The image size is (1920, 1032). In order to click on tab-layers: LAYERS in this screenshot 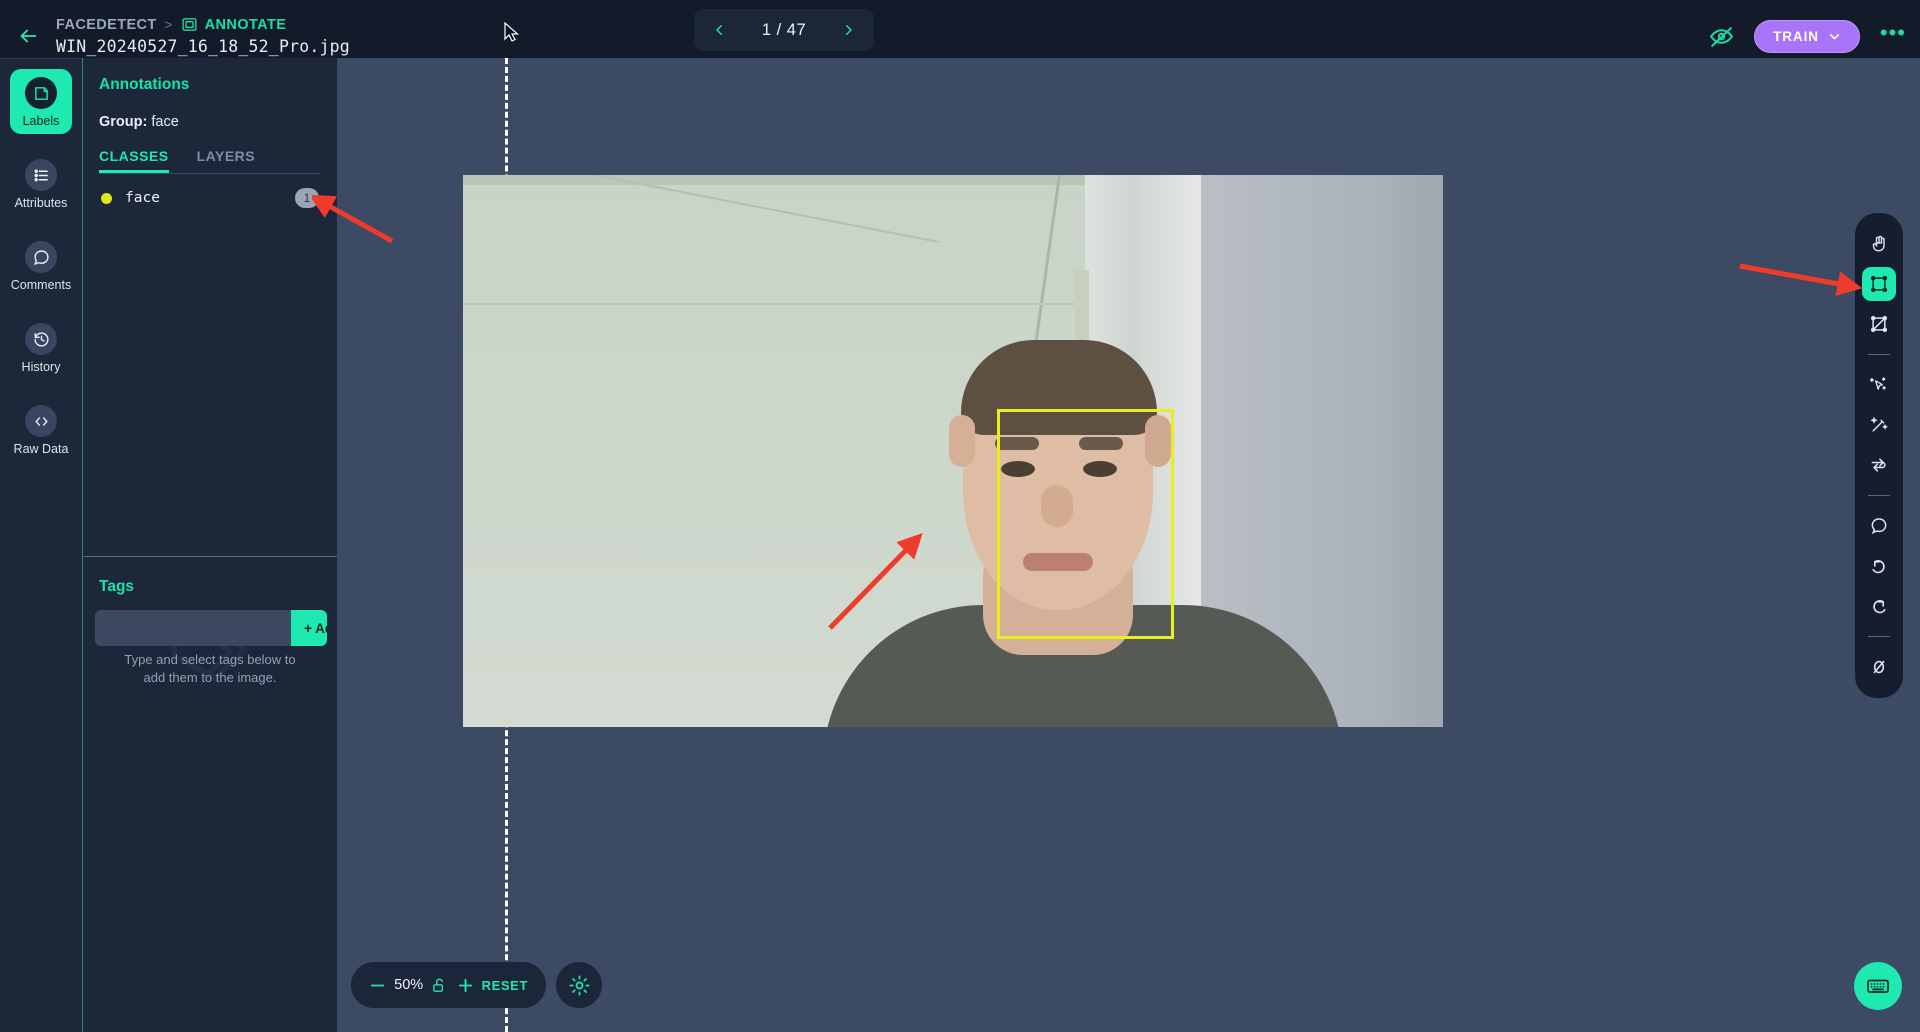, I will do `click(226, 160)`.